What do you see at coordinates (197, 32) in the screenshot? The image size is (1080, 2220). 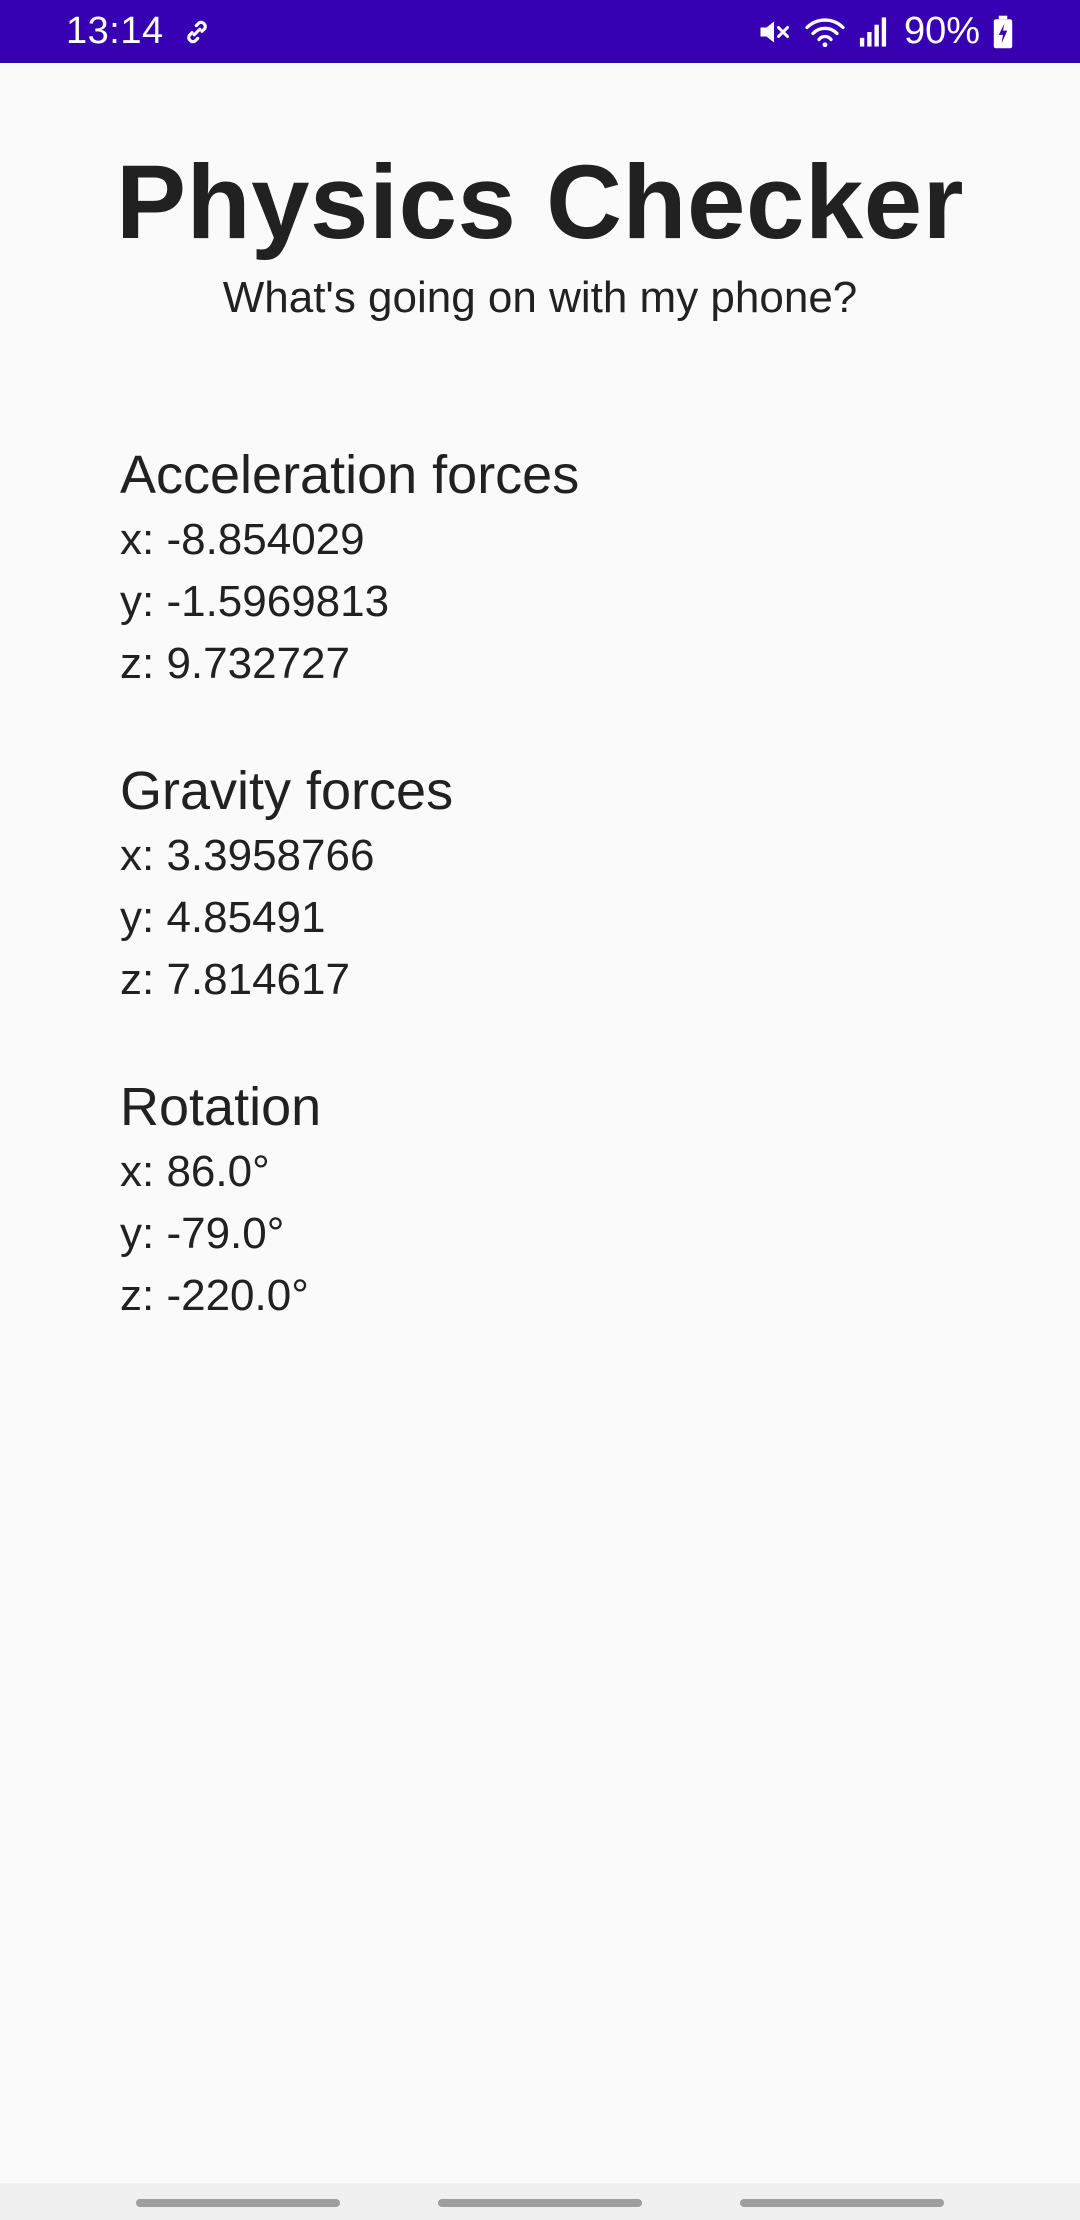 I see `link-icon` at bounding box center [197, 32].